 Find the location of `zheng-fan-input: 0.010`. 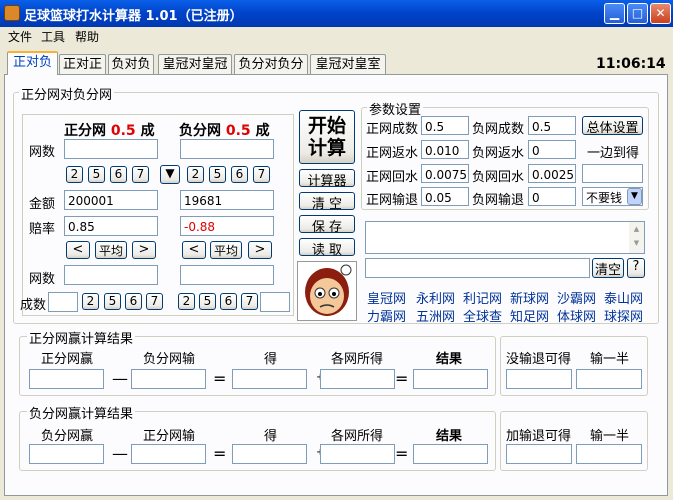

zheng-fan-input: 0.010 is located at coordinates (445, 149).